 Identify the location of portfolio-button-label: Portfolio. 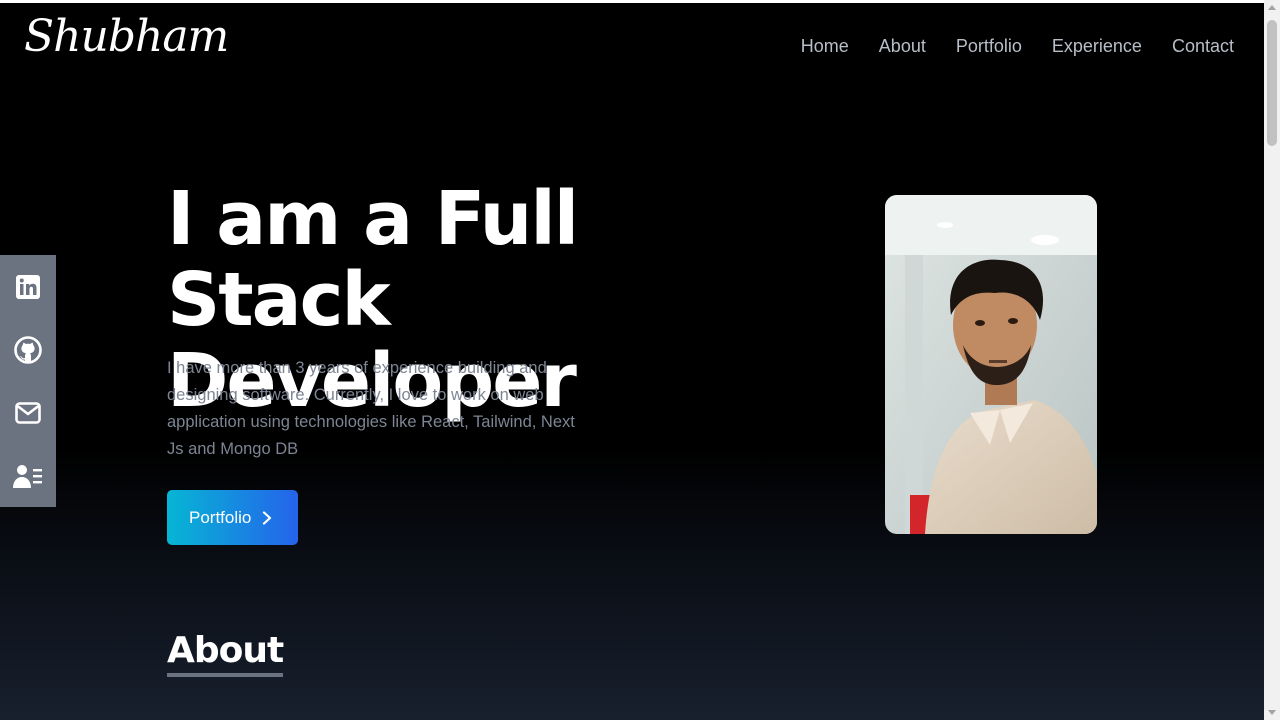
(220, 517).